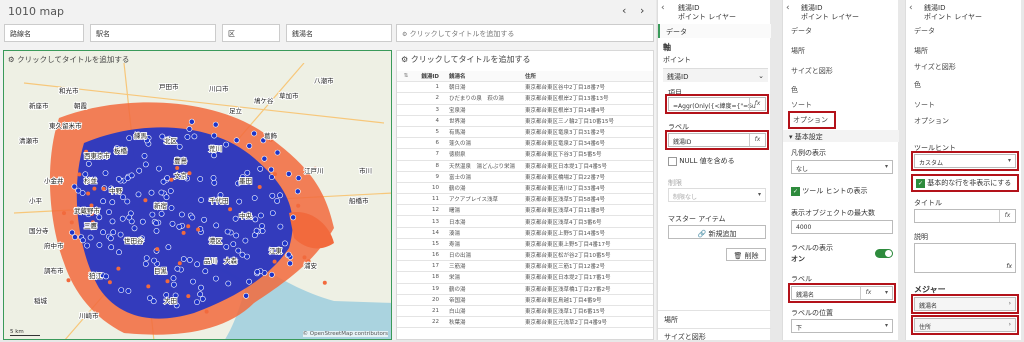 This screenshot has height=342, width=1024. What do you see at coordinates (795, 191) in the screenshot?
I see `tooltip-show-checkbox: ✓` at bounding box center [795, 191].